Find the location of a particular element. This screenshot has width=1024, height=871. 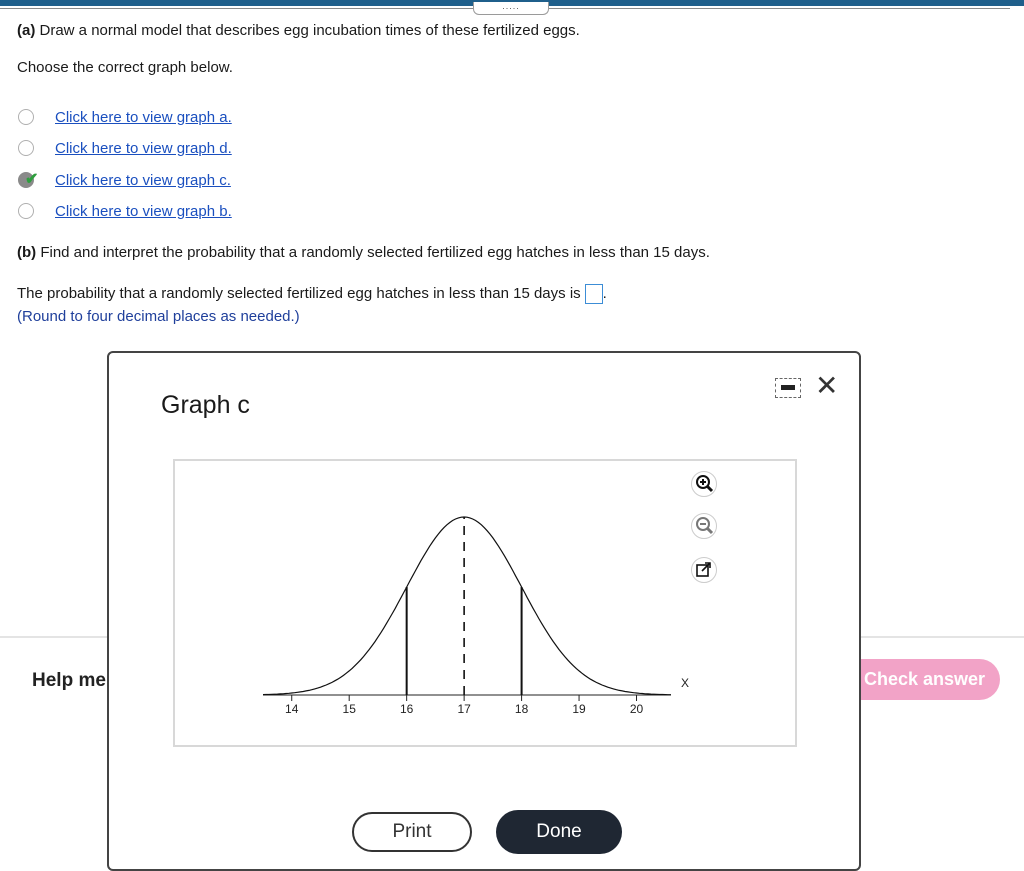

part-a-instruction: Choose the correct graph below. is located at coordinates (125, 67).